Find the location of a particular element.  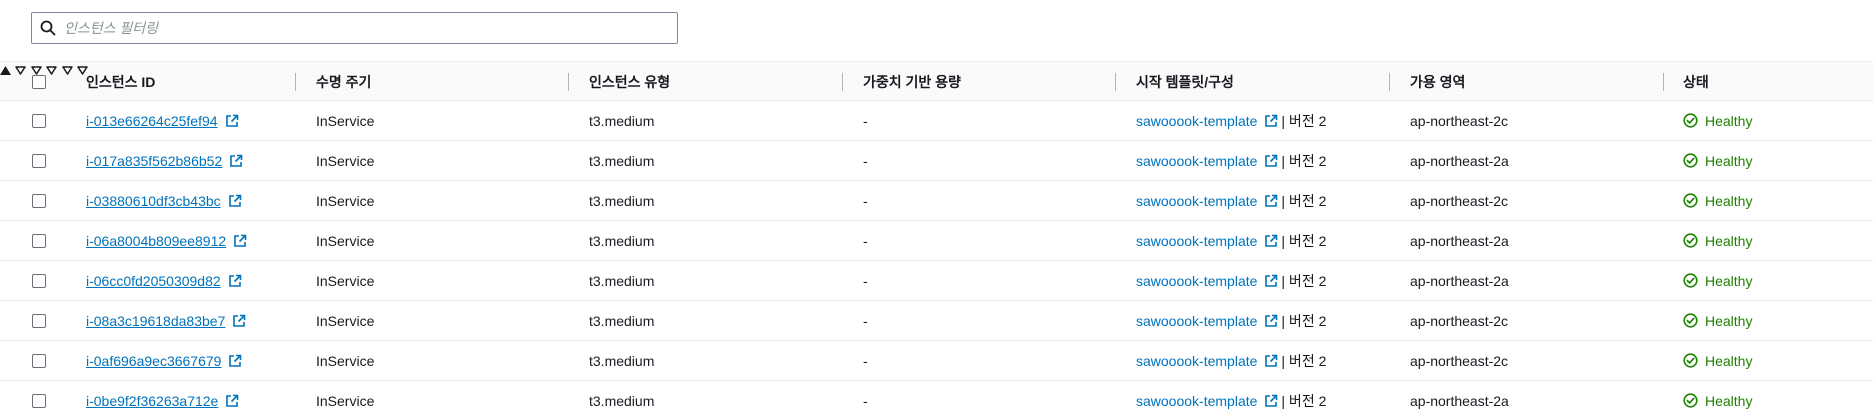

column-header-availability-zone: 가용 영역 is located at coordinates (1437, 81).